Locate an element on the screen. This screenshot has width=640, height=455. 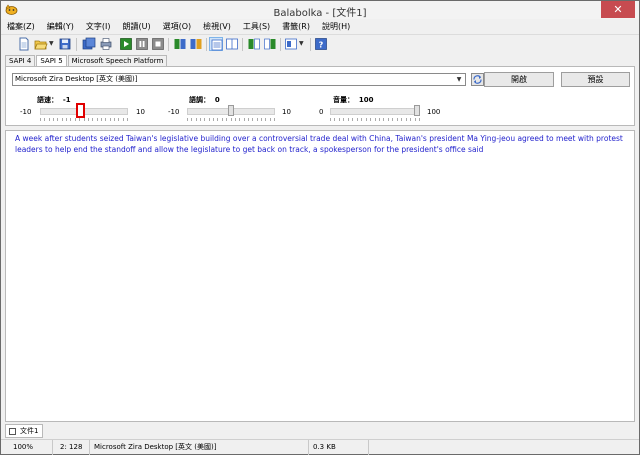
document-tabs: 文件1 is located at coordinates (320, 431).